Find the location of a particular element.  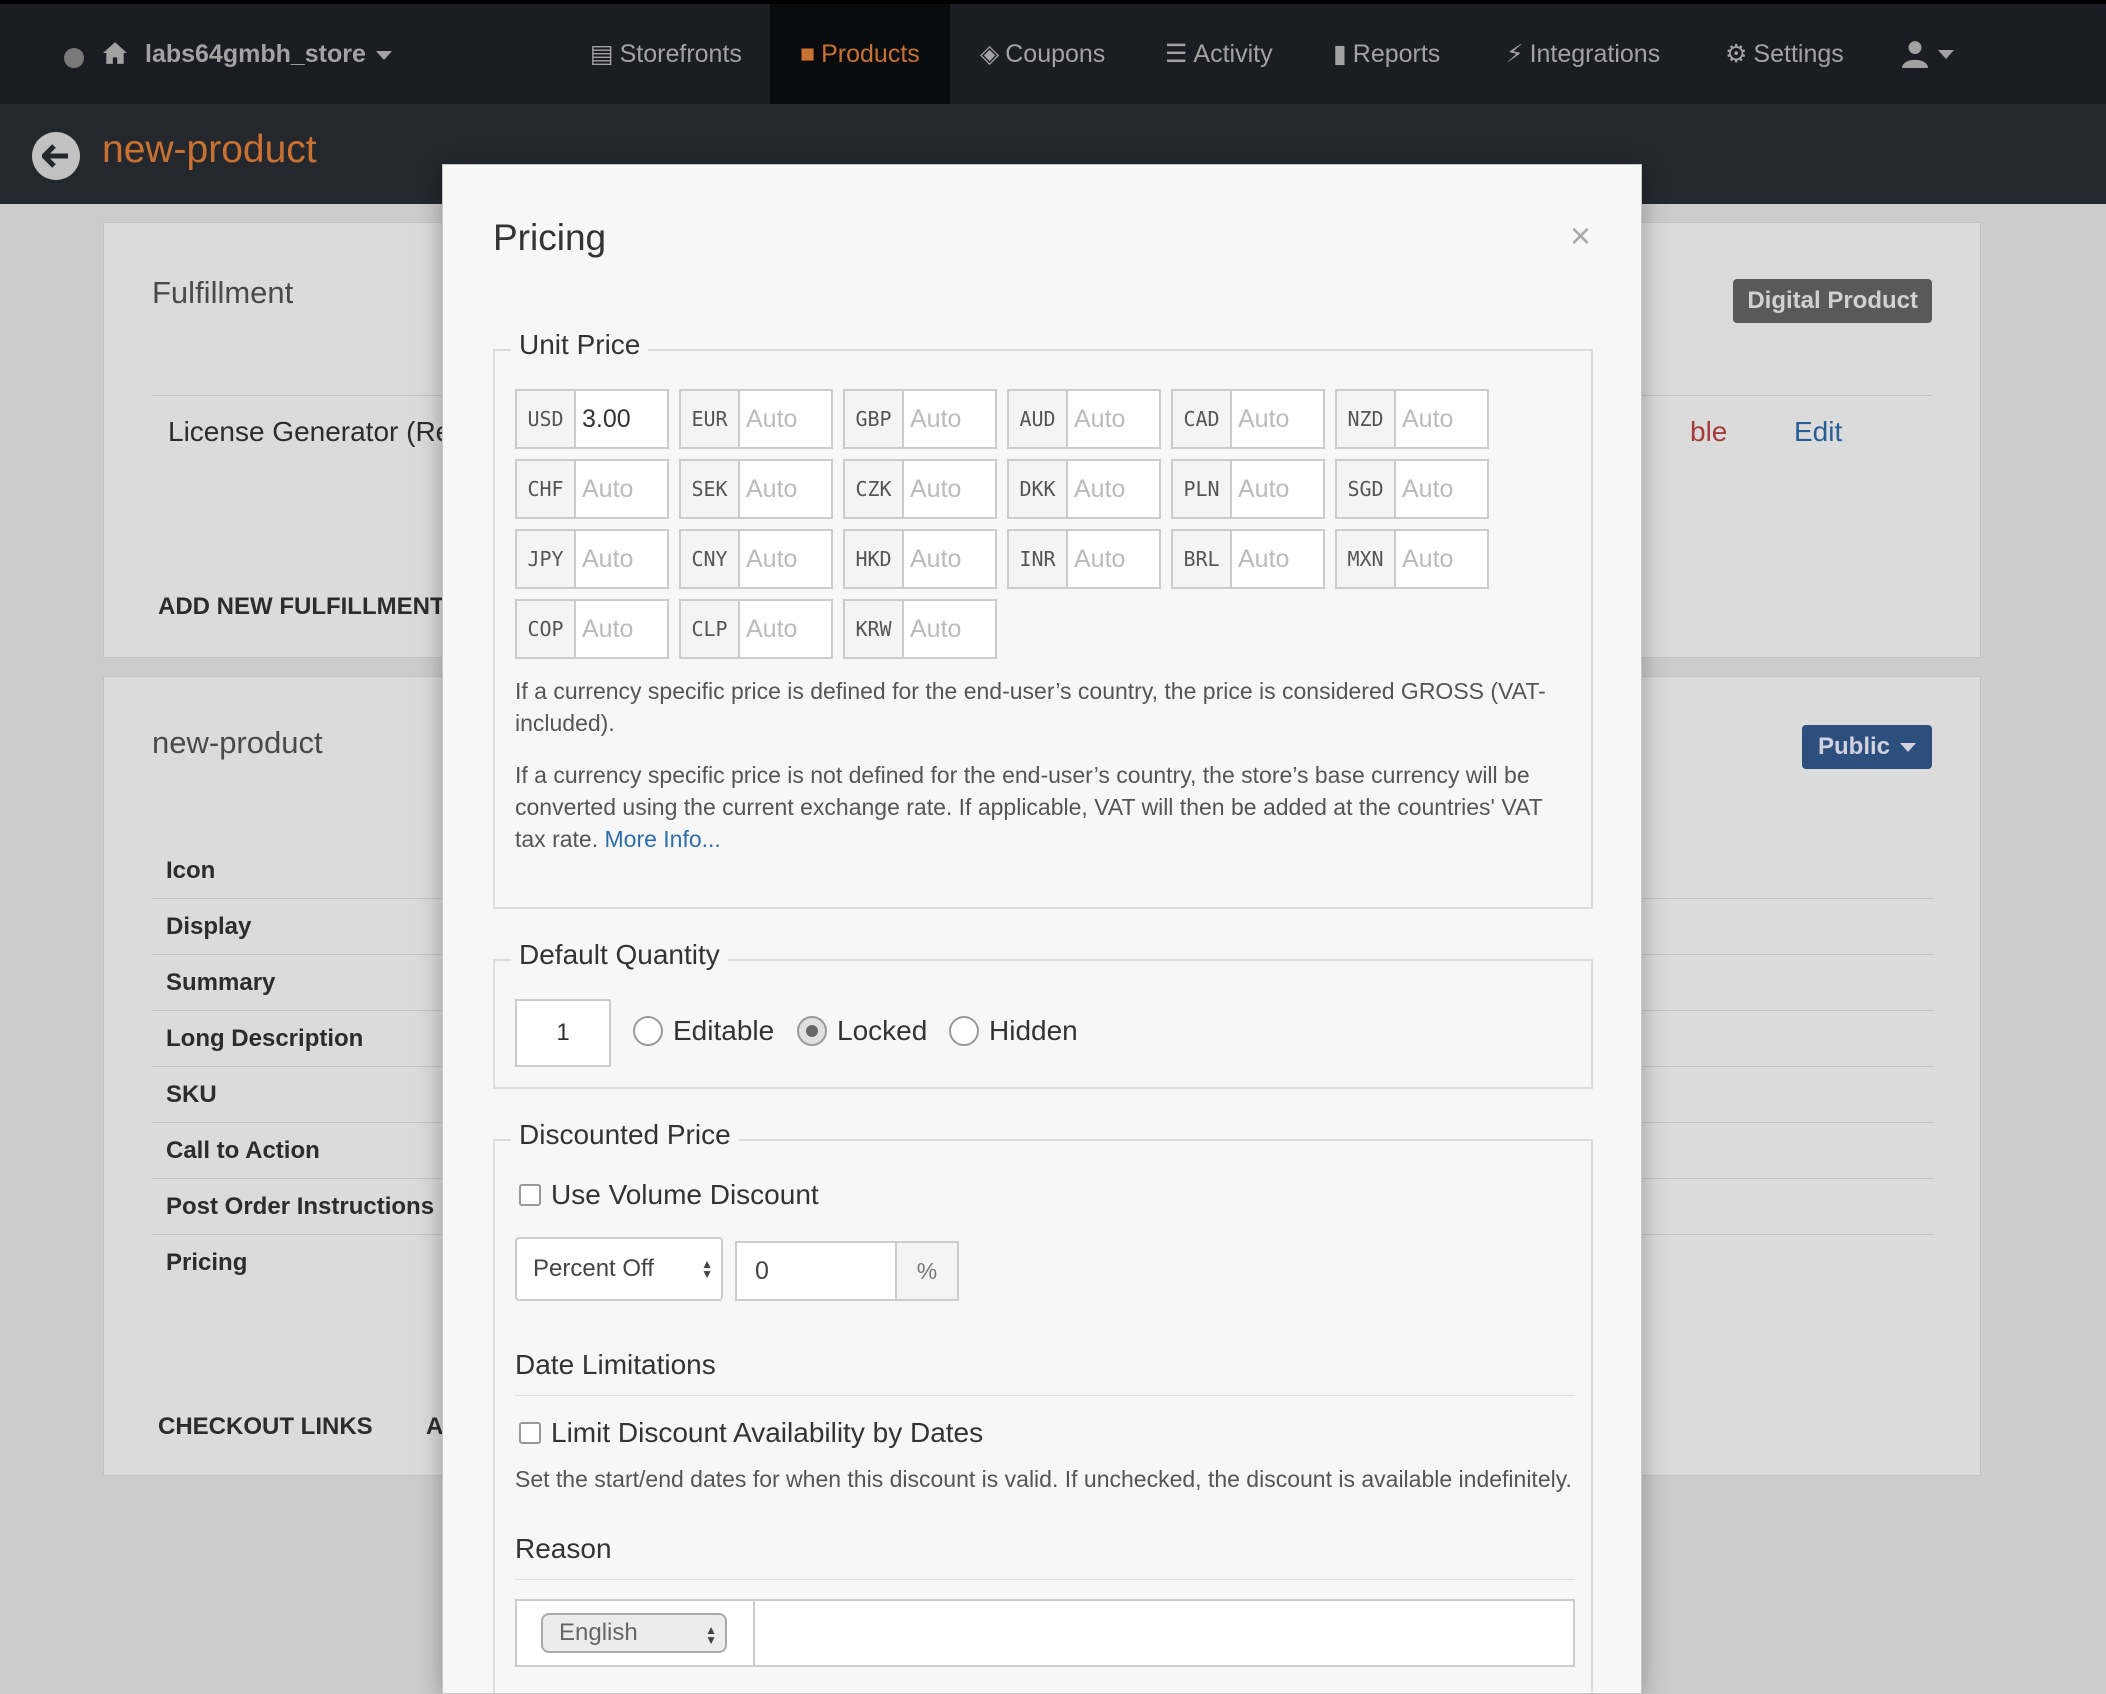

currency-field-czk: CZK is located at coordinates (920, 489).